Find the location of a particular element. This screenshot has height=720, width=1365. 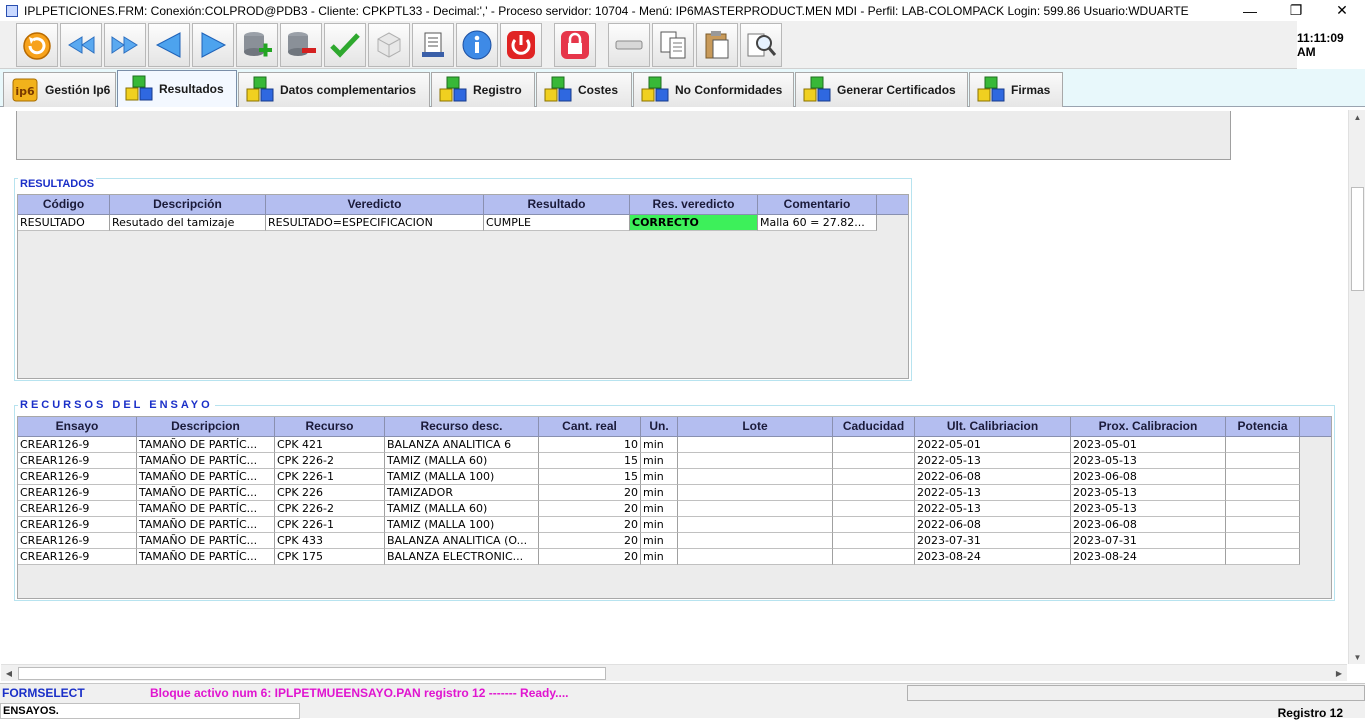

col-codigo: Código is located at coordinates (64, 205).